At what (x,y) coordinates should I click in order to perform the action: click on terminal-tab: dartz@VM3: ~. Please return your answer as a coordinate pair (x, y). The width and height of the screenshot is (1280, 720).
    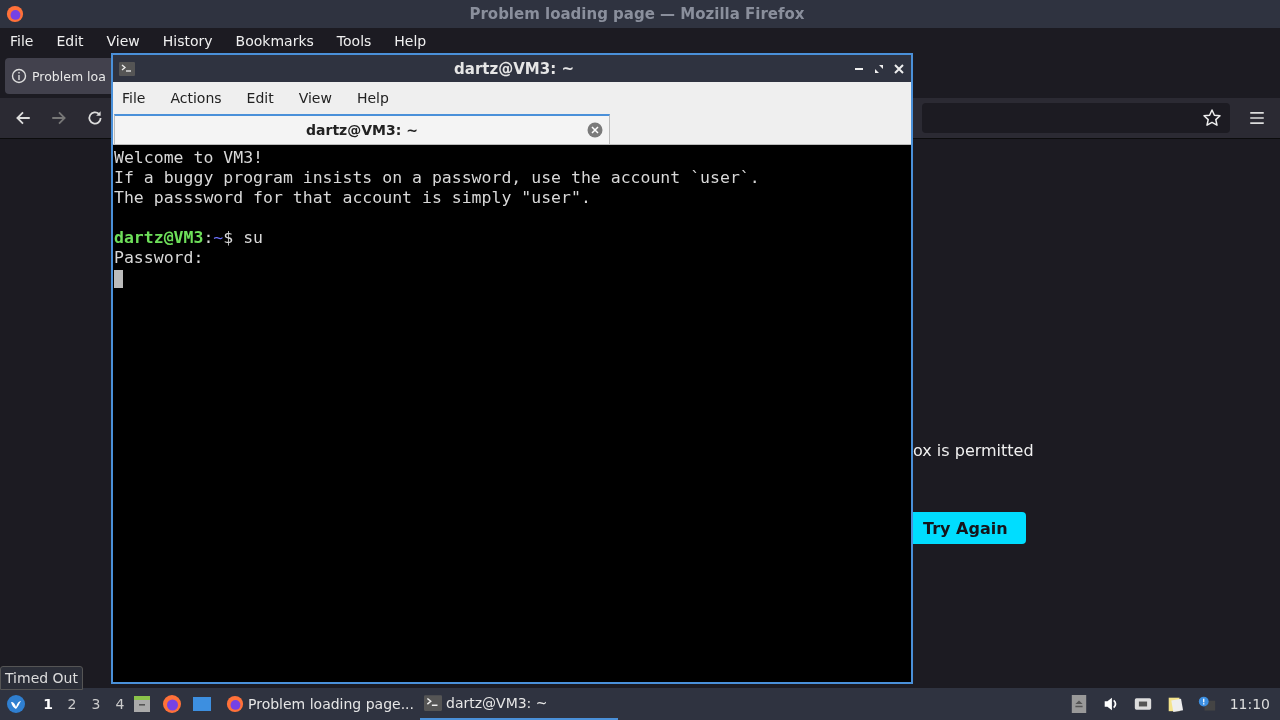
    Looking at the image, I should click on (362, 129).